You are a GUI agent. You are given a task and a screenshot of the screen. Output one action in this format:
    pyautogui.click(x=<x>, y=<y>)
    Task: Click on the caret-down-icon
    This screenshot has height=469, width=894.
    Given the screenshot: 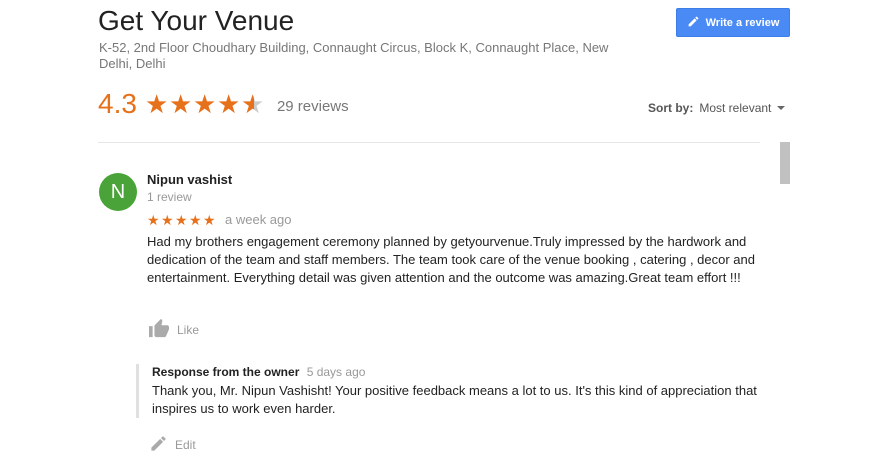 What is the action you would take?
    pyautogui.click(x=781, y=108)
    